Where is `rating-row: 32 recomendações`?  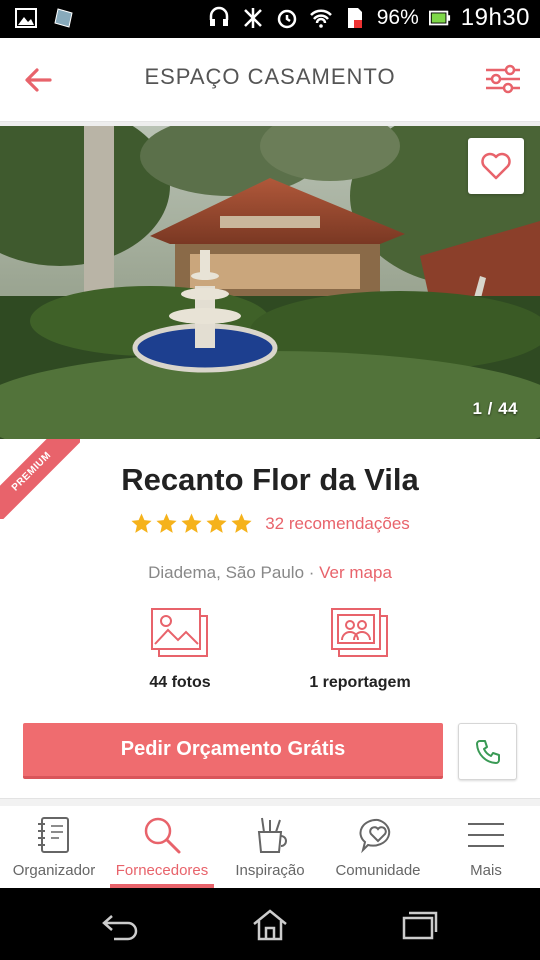 rating-row: 32 recomendações is located at coordinates (270, 523).